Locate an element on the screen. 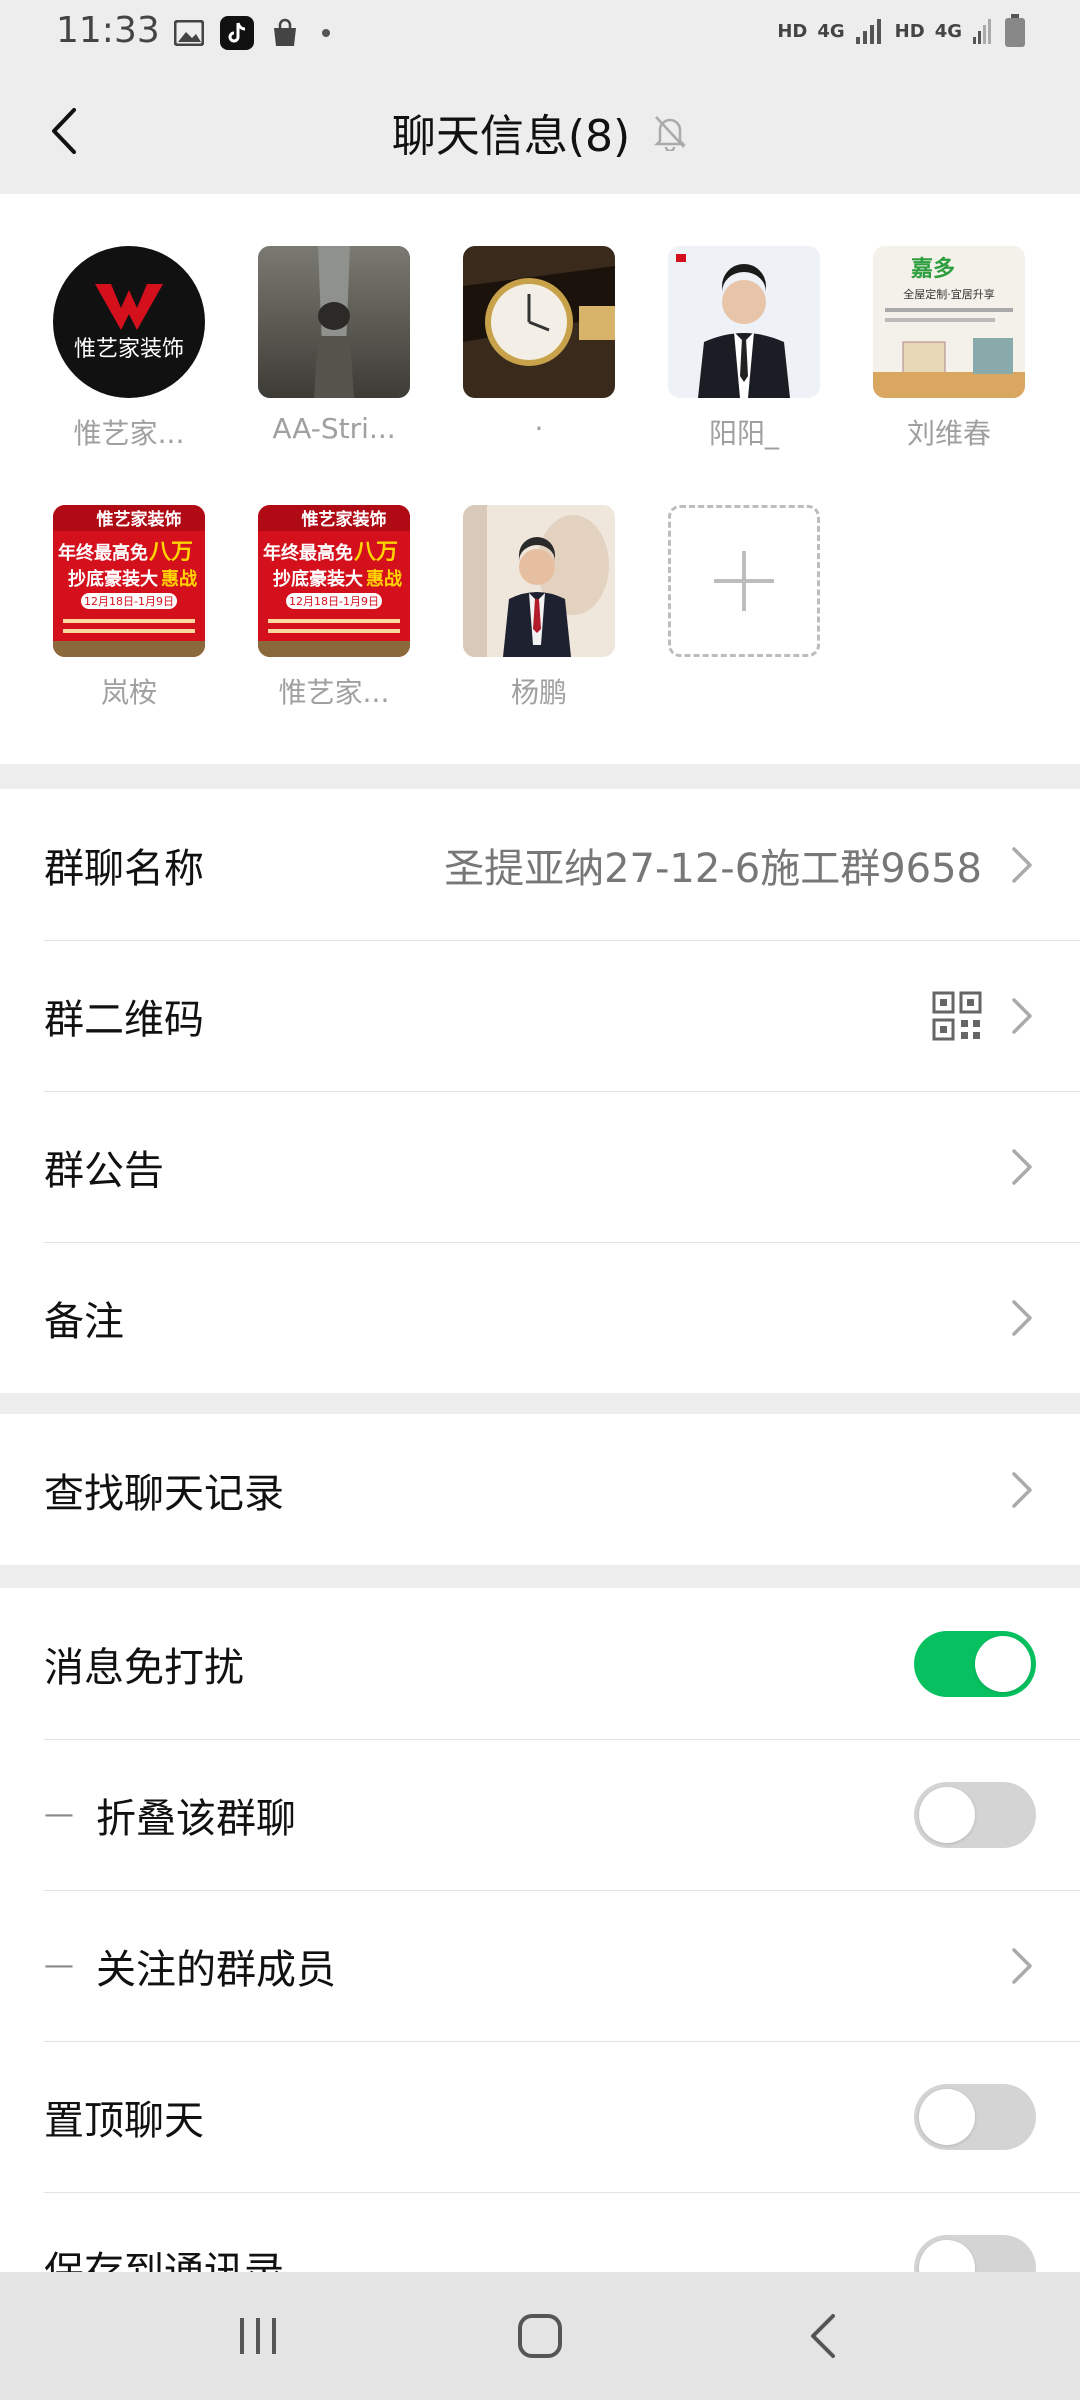 This screenshot has width=1080, height=2400. avatar: 嘉多 全屋定制·宜居升享 is located at coordinates (949, 322).